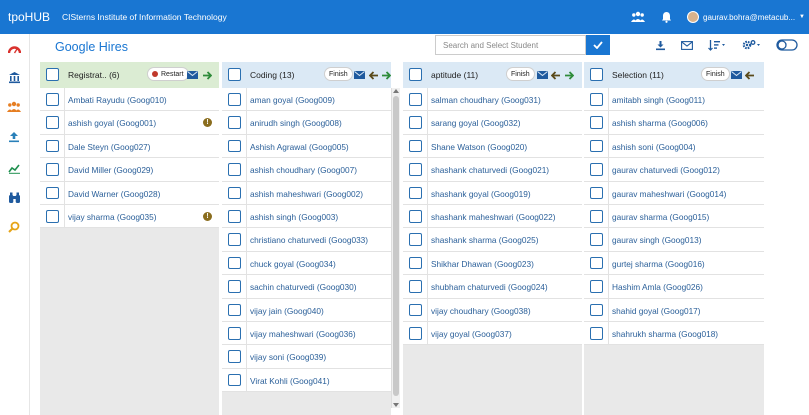 The height and width of the screenshot is (415, 809). I want to click on student-name-link: vijay maheshwari (Goog036), so click(303, 334).